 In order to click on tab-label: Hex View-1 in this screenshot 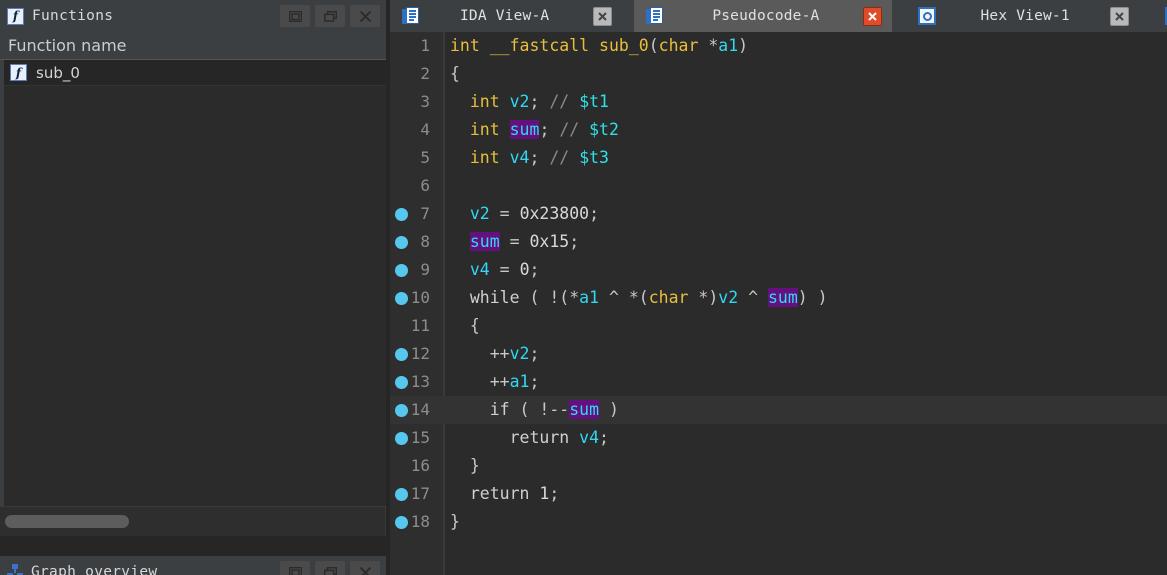, I will do `click(1025, 16)`.